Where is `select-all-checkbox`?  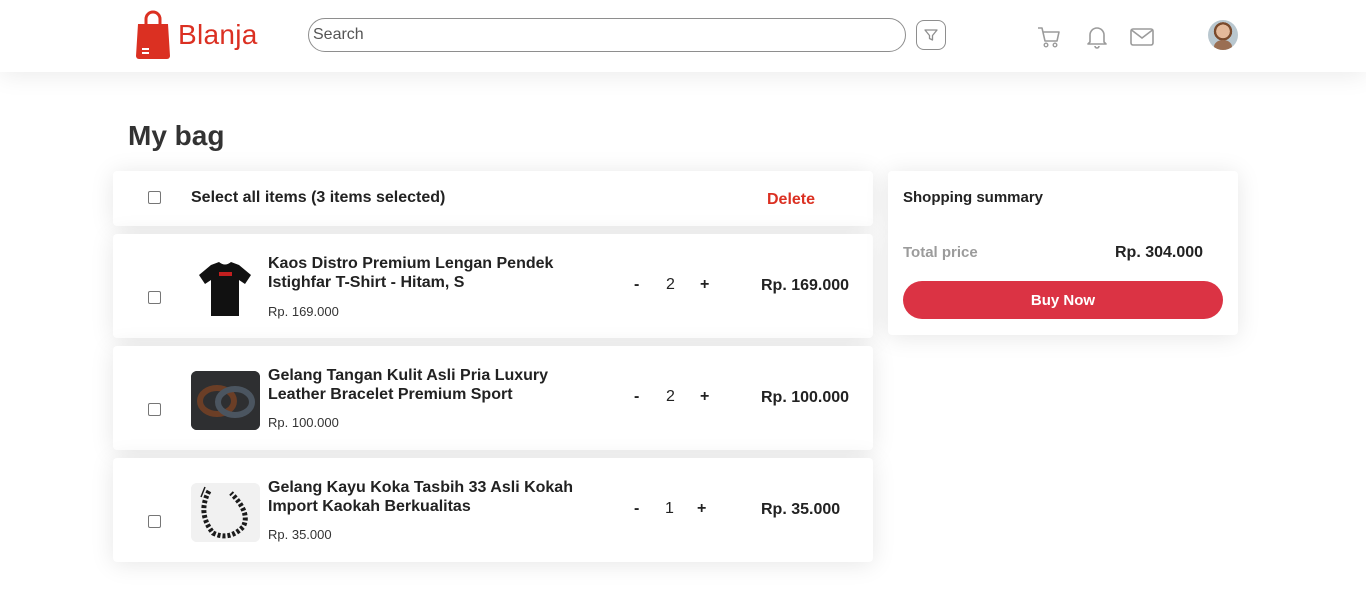
select-all-checkbox is located at coordinates (154, 197).